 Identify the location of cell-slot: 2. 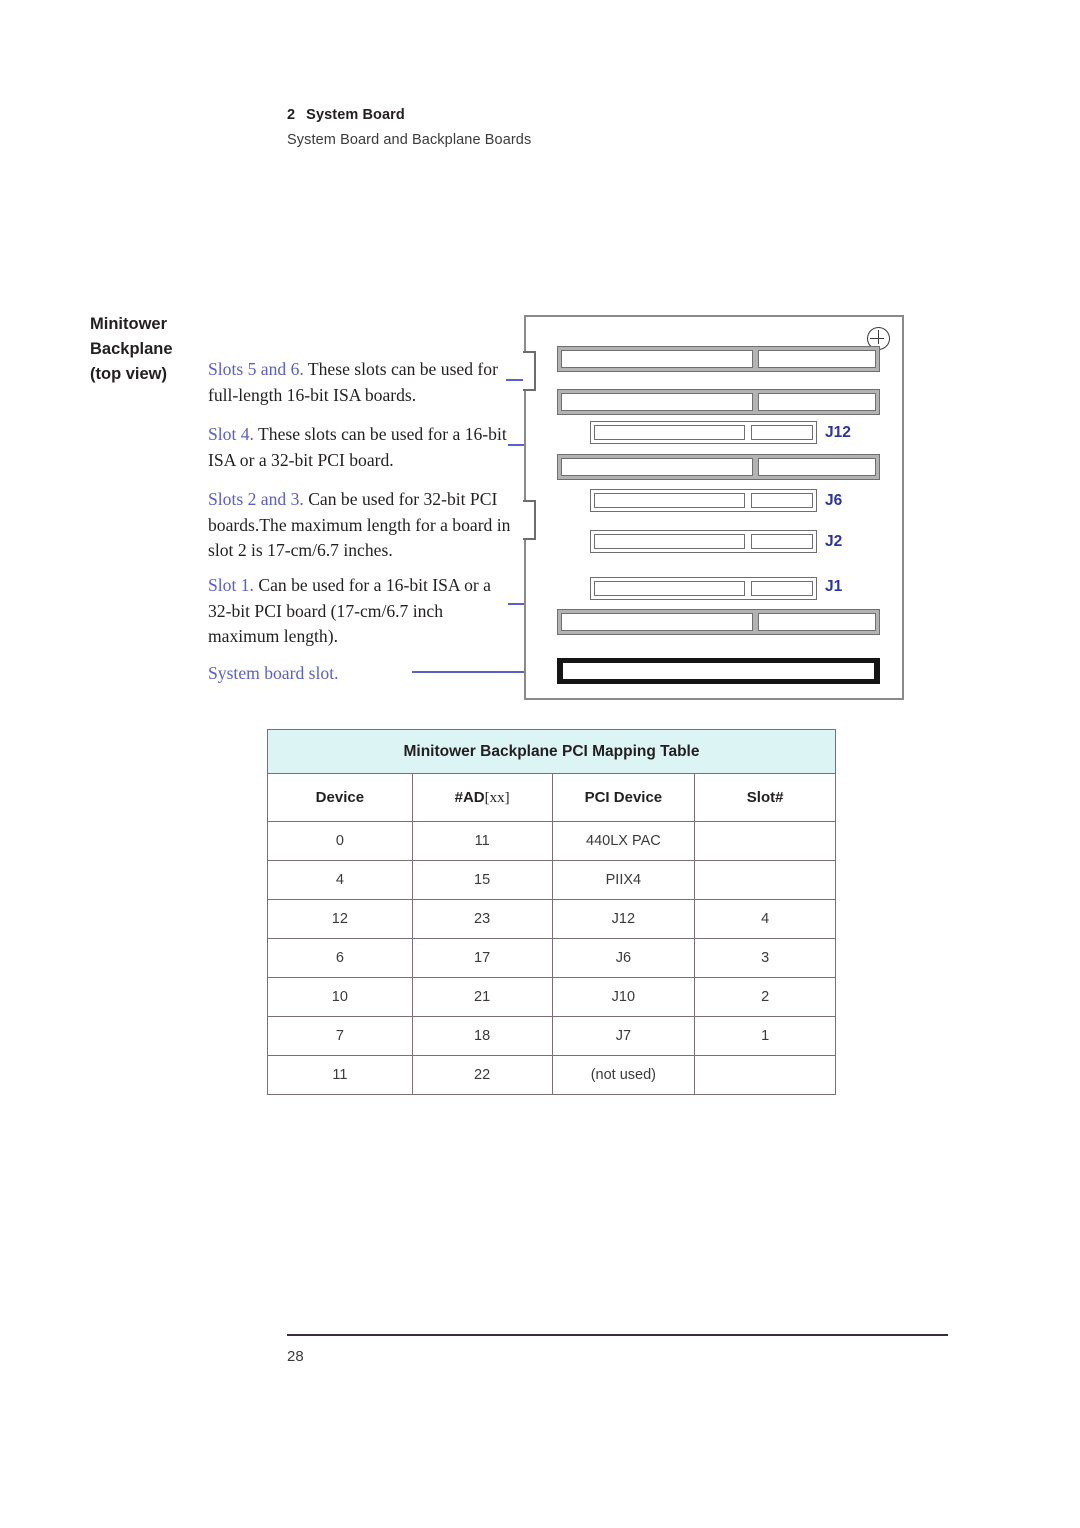
(765, 997).